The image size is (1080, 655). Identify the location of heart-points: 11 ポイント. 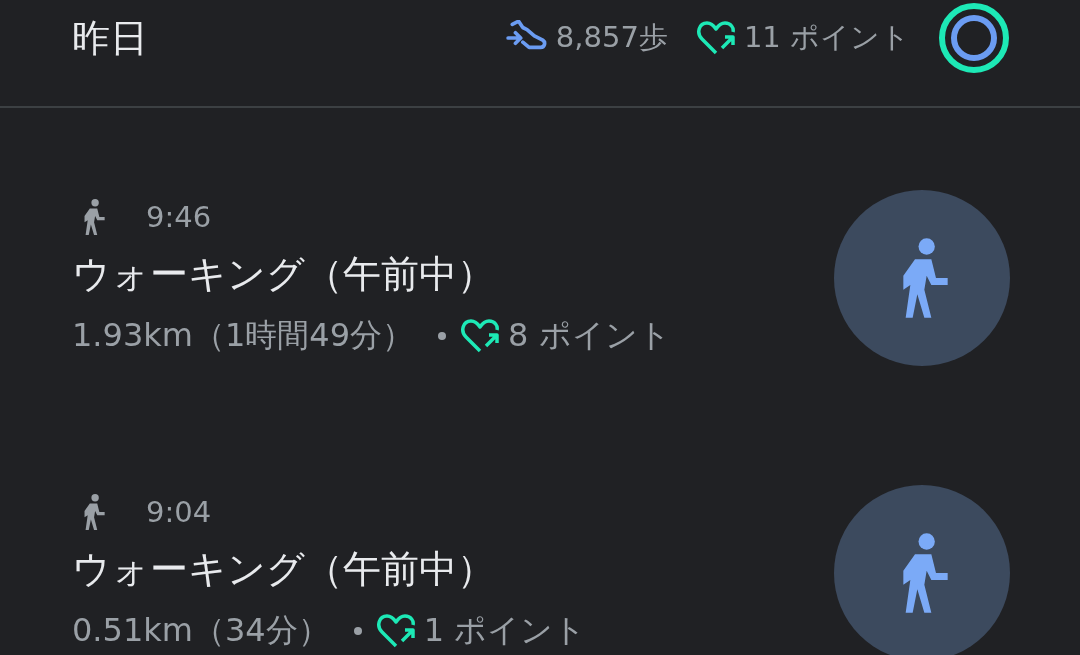
(826, 37).